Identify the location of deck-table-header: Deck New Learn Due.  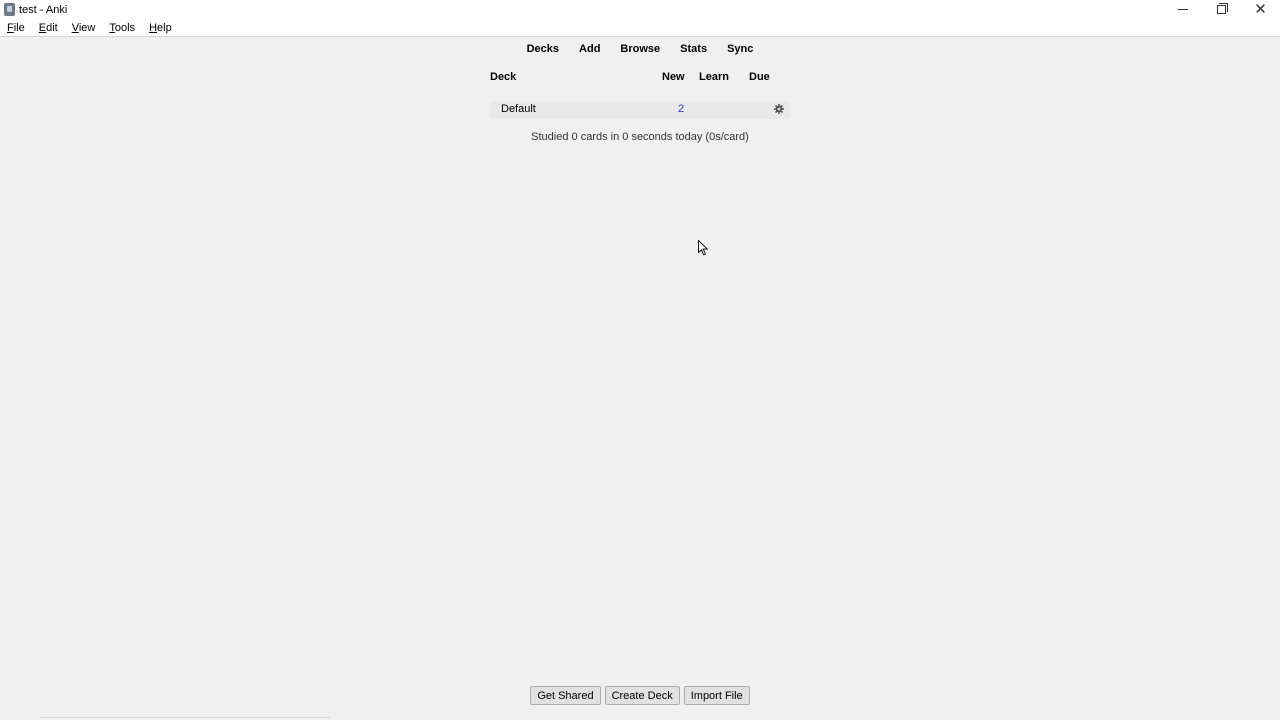
(640, 78).